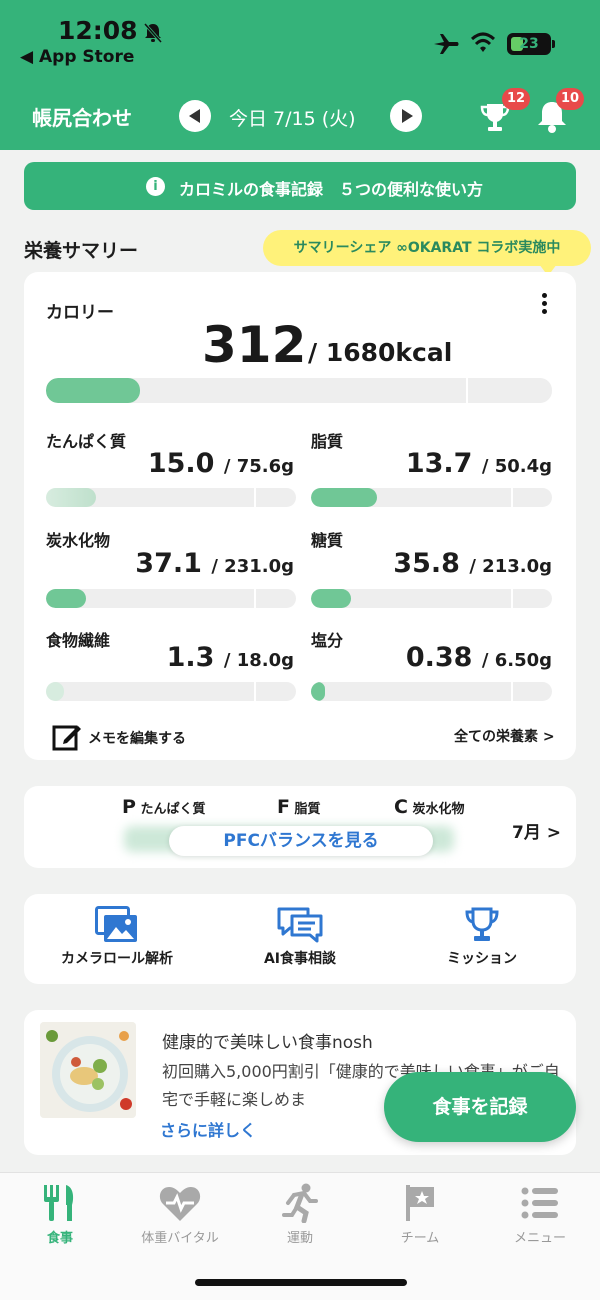 The height and width of the screenshot is (1300, 600). What do you see at coordinates (153, 33) in the screenshot?
I see `bell-off-icon` at bounding box center [153, 33].